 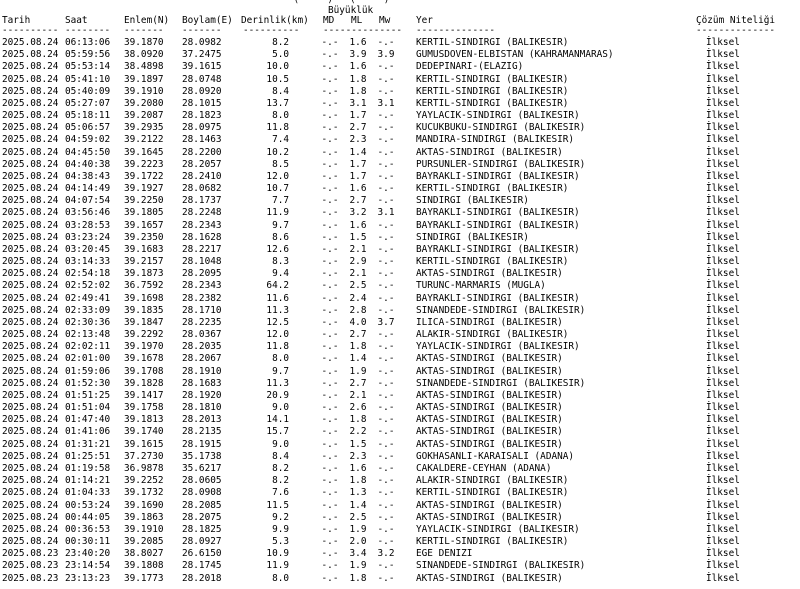 What do you see at coordinates (498, 347) in the screenshot?
I see `place-cell: YAYLACIK-SINDIRGI (BALIKESIR)` at bounding box center [498, 347].